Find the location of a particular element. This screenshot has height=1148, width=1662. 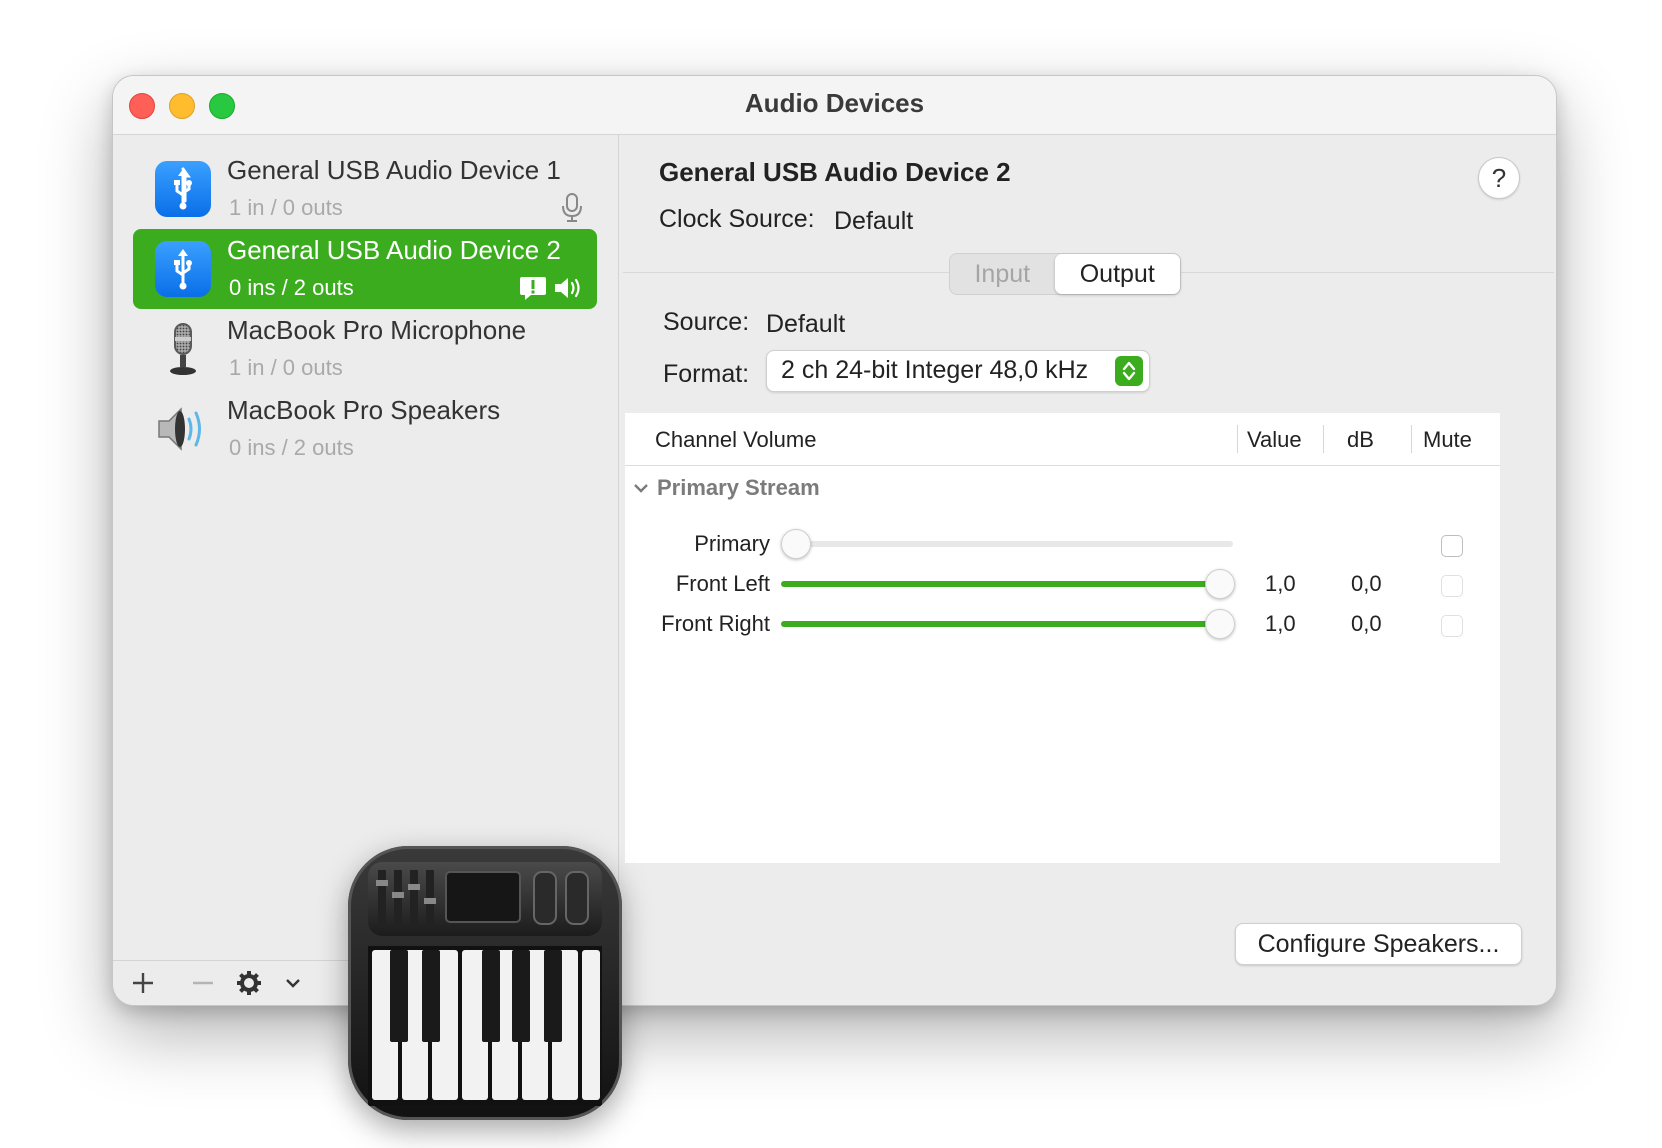

remove-device-button is located at coordinates (203, 983).